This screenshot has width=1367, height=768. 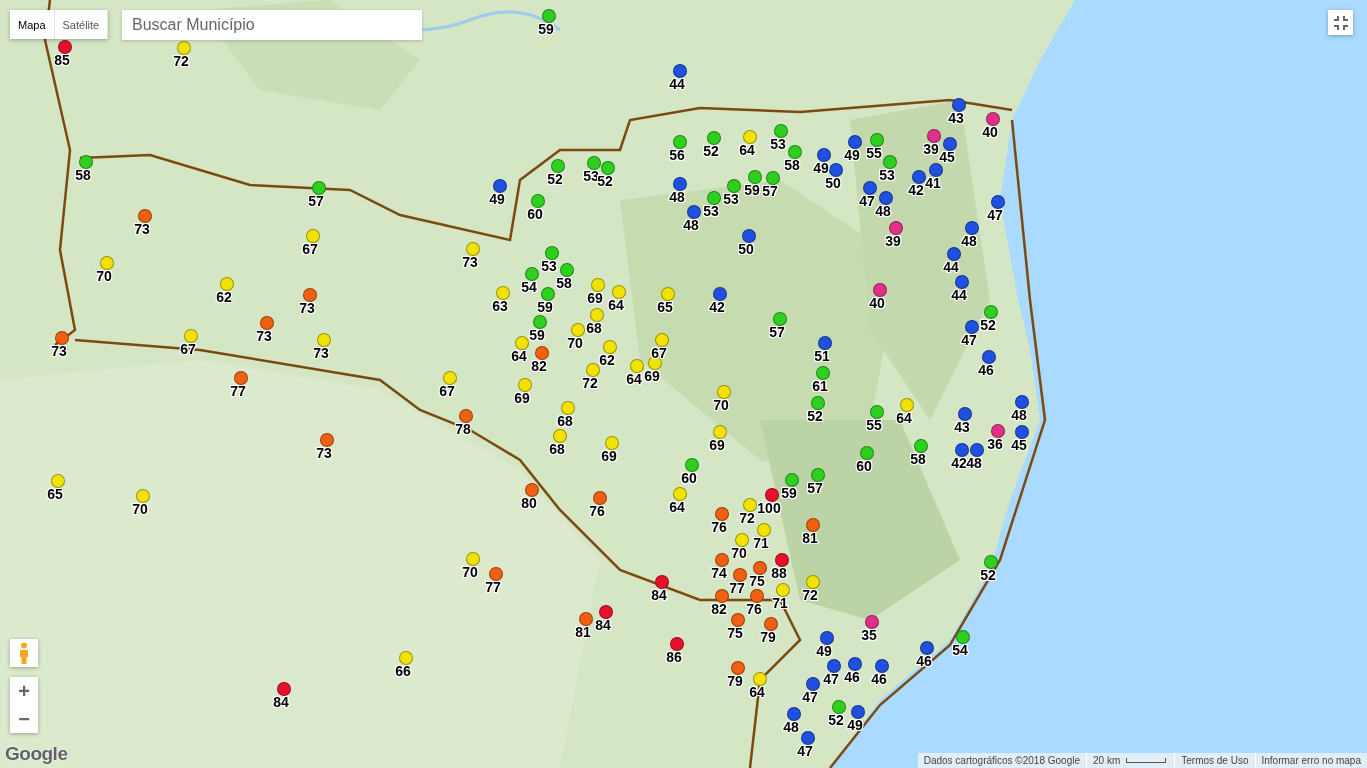 I want to click on marker-value: 51, so click(x=822, y=356).